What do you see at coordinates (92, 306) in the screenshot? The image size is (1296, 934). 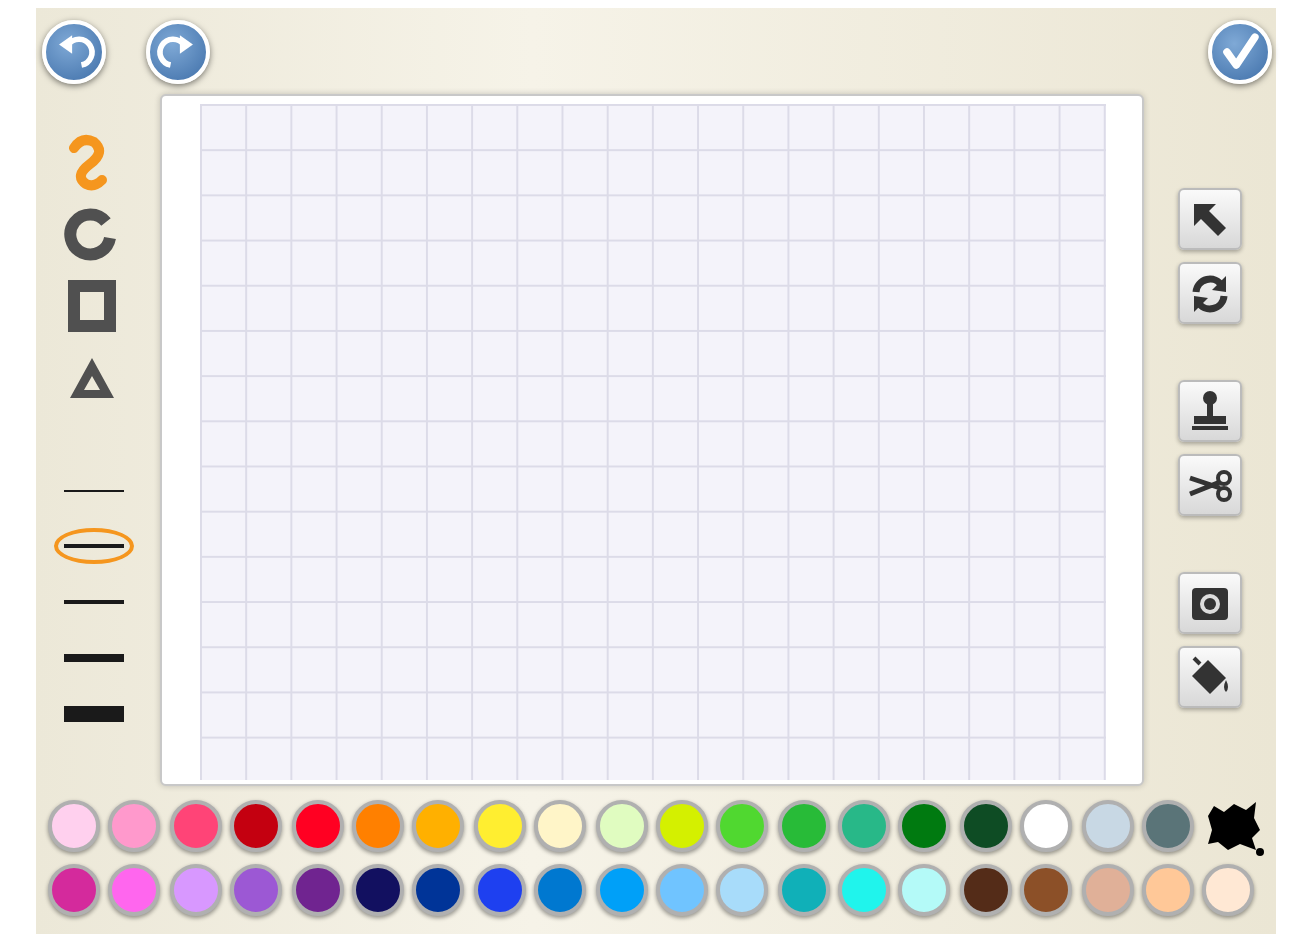 I see `square-icon` at bounding box center [92, 306].